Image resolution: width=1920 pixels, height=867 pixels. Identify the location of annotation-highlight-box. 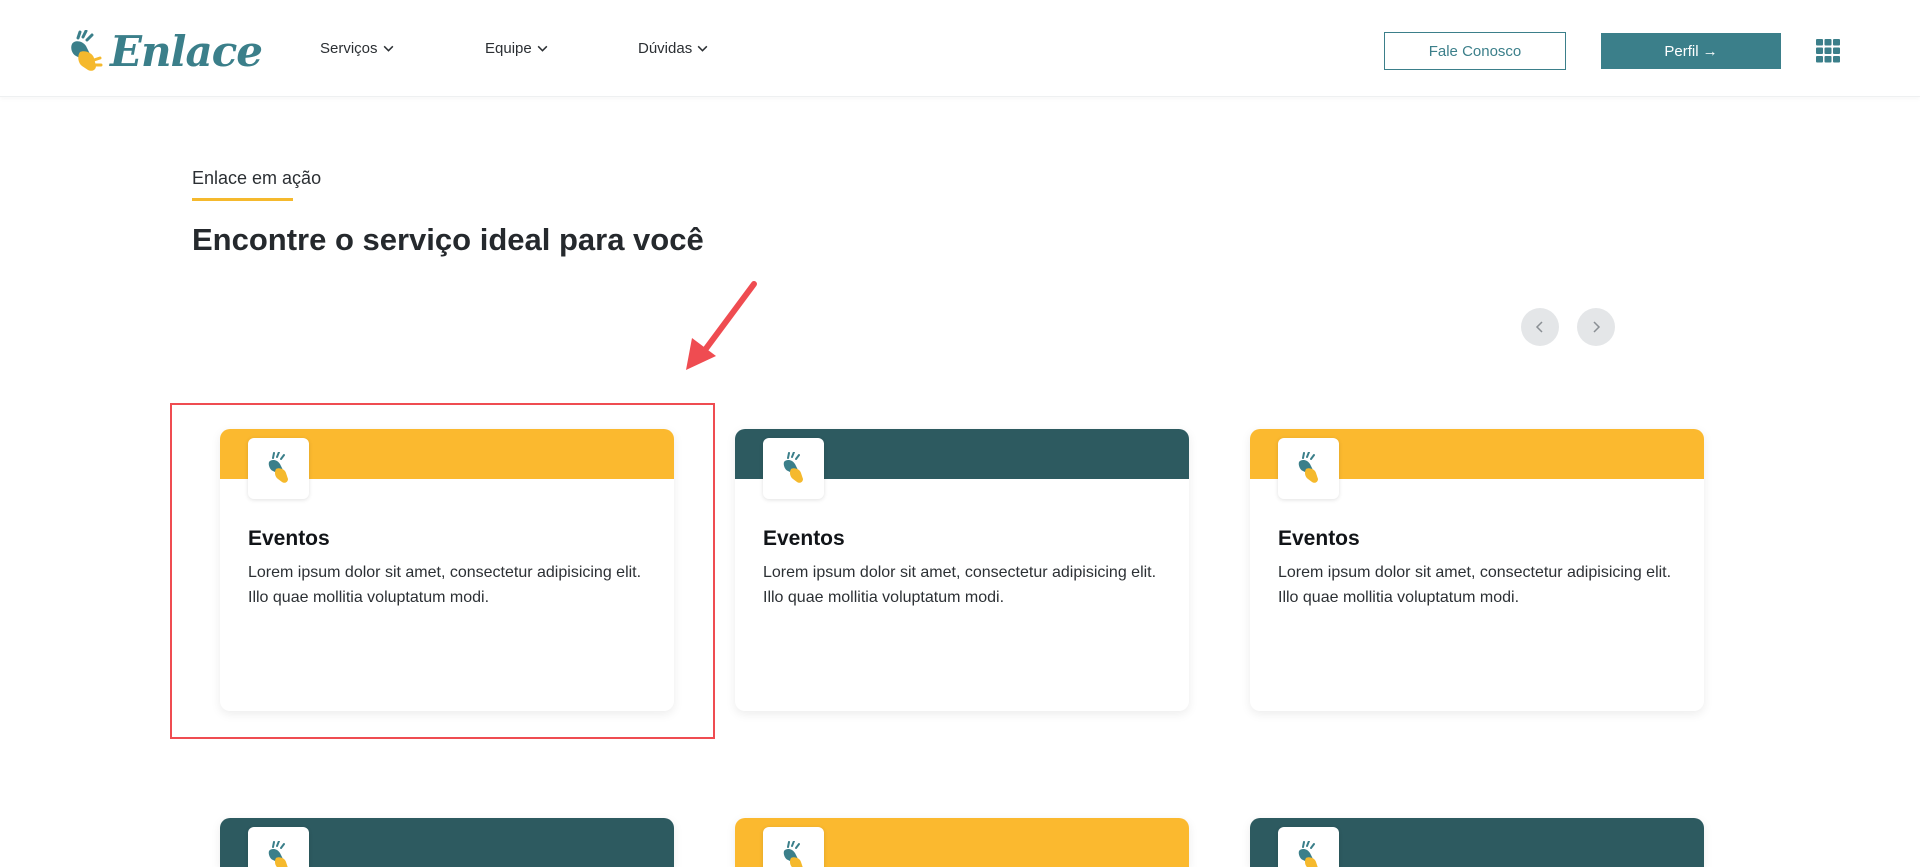
(442, 571).